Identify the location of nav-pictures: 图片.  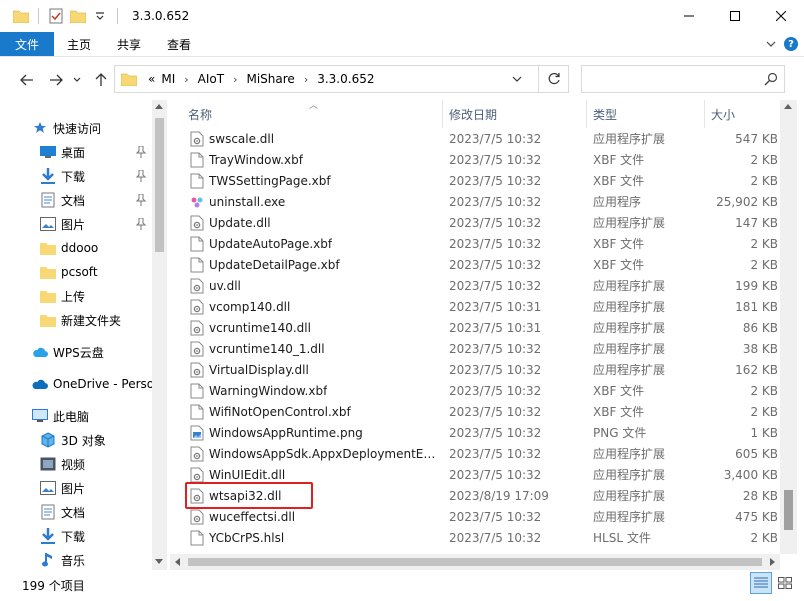
(76, 224).